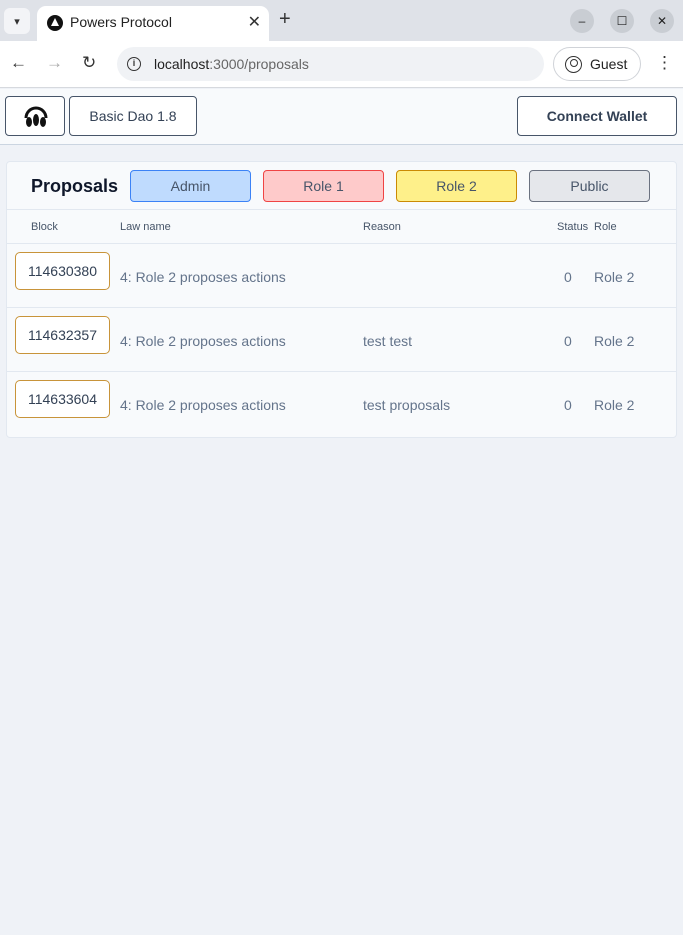 This screenshot has height=935, width=683. I want to click on dao-name-button: Basic Dao 1.8, so click(133, 116).